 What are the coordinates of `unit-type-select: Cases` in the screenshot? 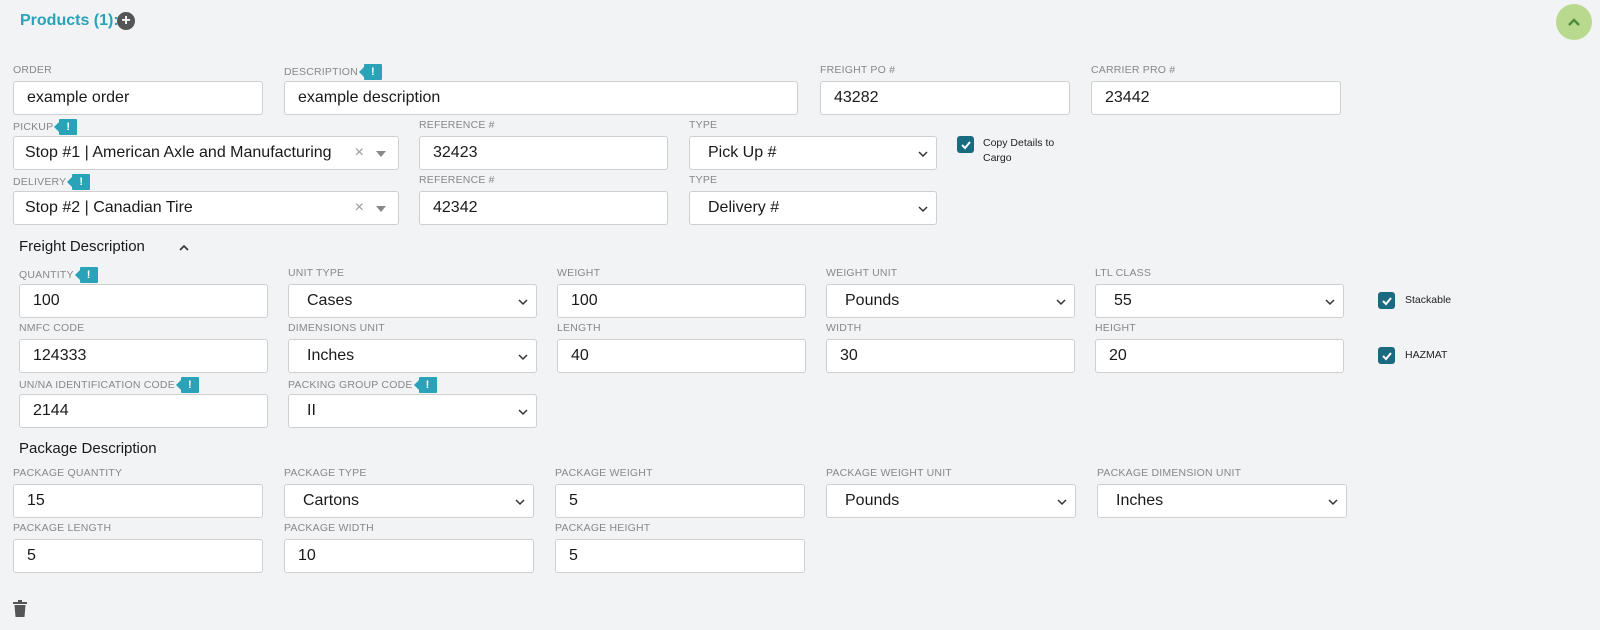 It's located at (412, 301).